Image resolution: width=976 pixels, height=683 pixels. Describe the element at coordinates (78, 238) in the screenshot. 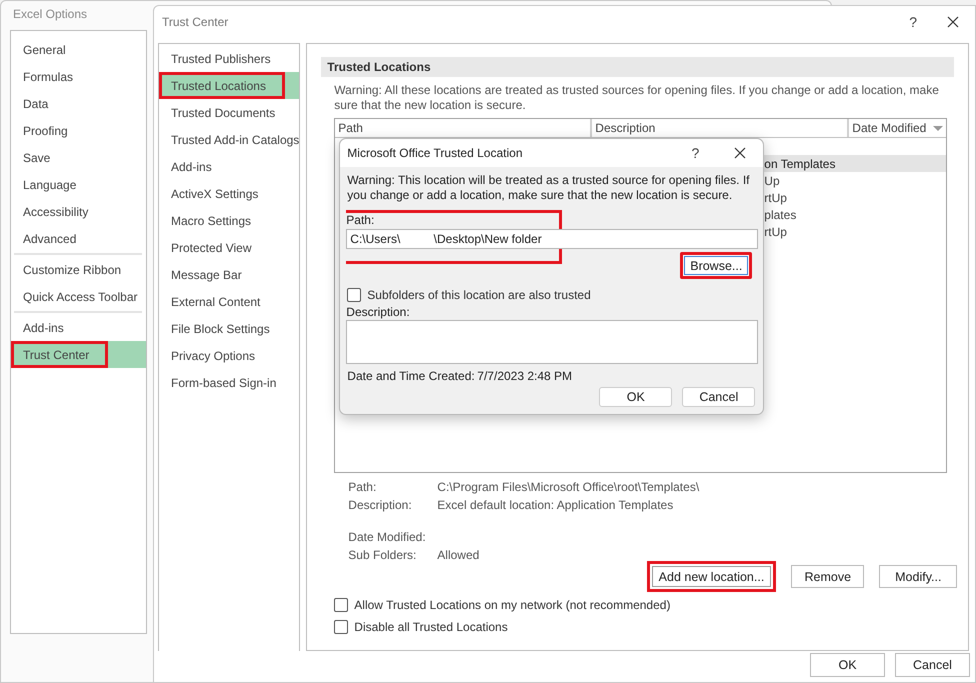

I see `sidebar-item: Advanced` at that location.